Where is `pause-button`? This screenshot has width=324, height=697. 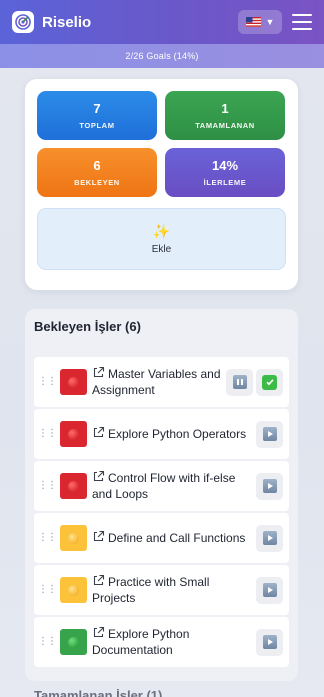 pause-button is located at coordinates (239, 382).